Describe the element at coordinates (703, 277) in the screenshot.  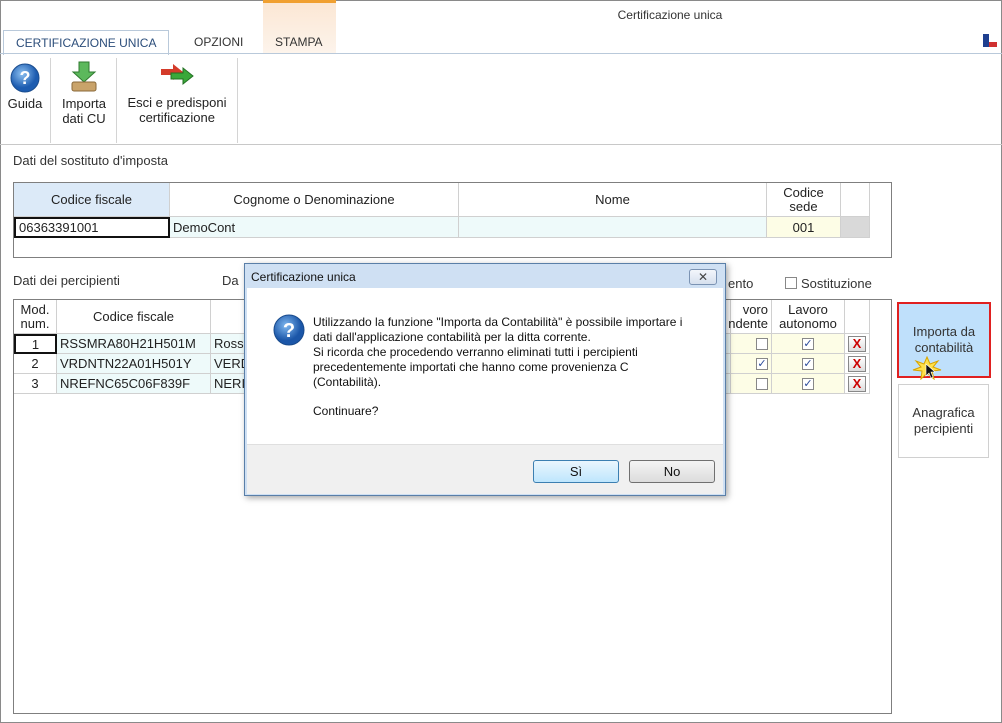
I see `dialog-close-button: ✕` at that location.